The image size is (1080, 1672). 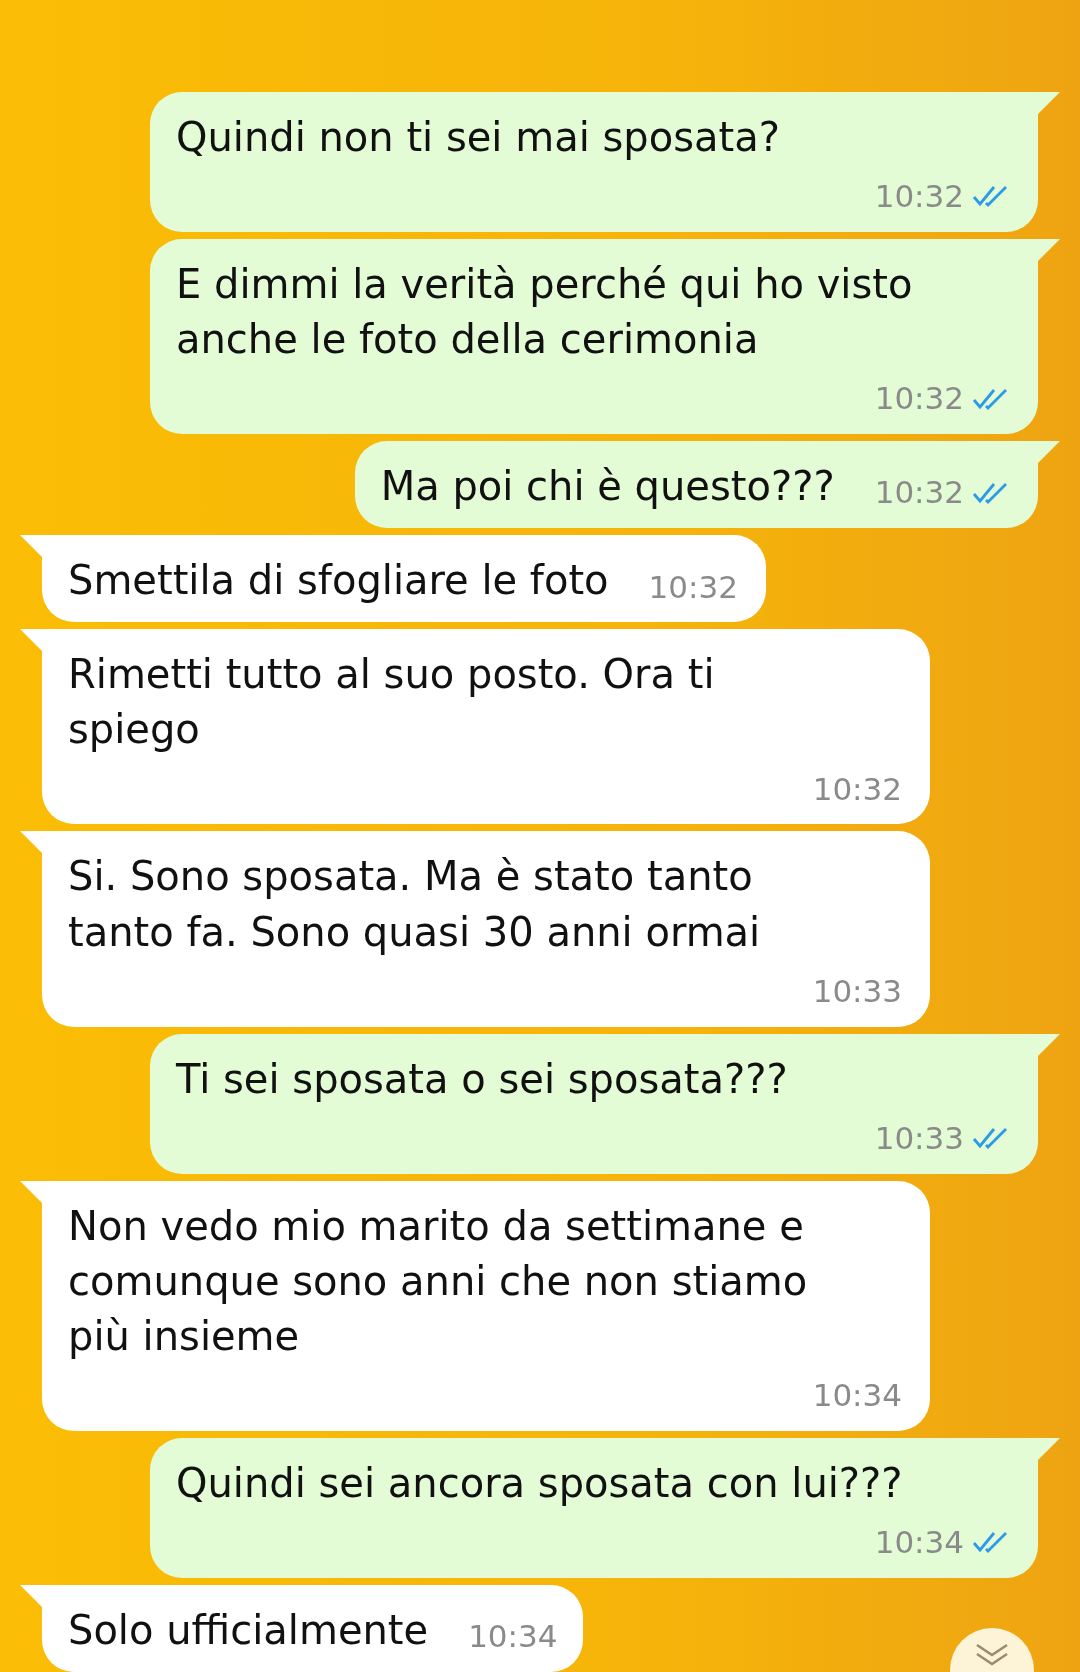 What do you see at coordinates (338, 581) in the screenshot?
I see `message-text: Smettila di sfogliare le foto` at bounding box center [338, 581].